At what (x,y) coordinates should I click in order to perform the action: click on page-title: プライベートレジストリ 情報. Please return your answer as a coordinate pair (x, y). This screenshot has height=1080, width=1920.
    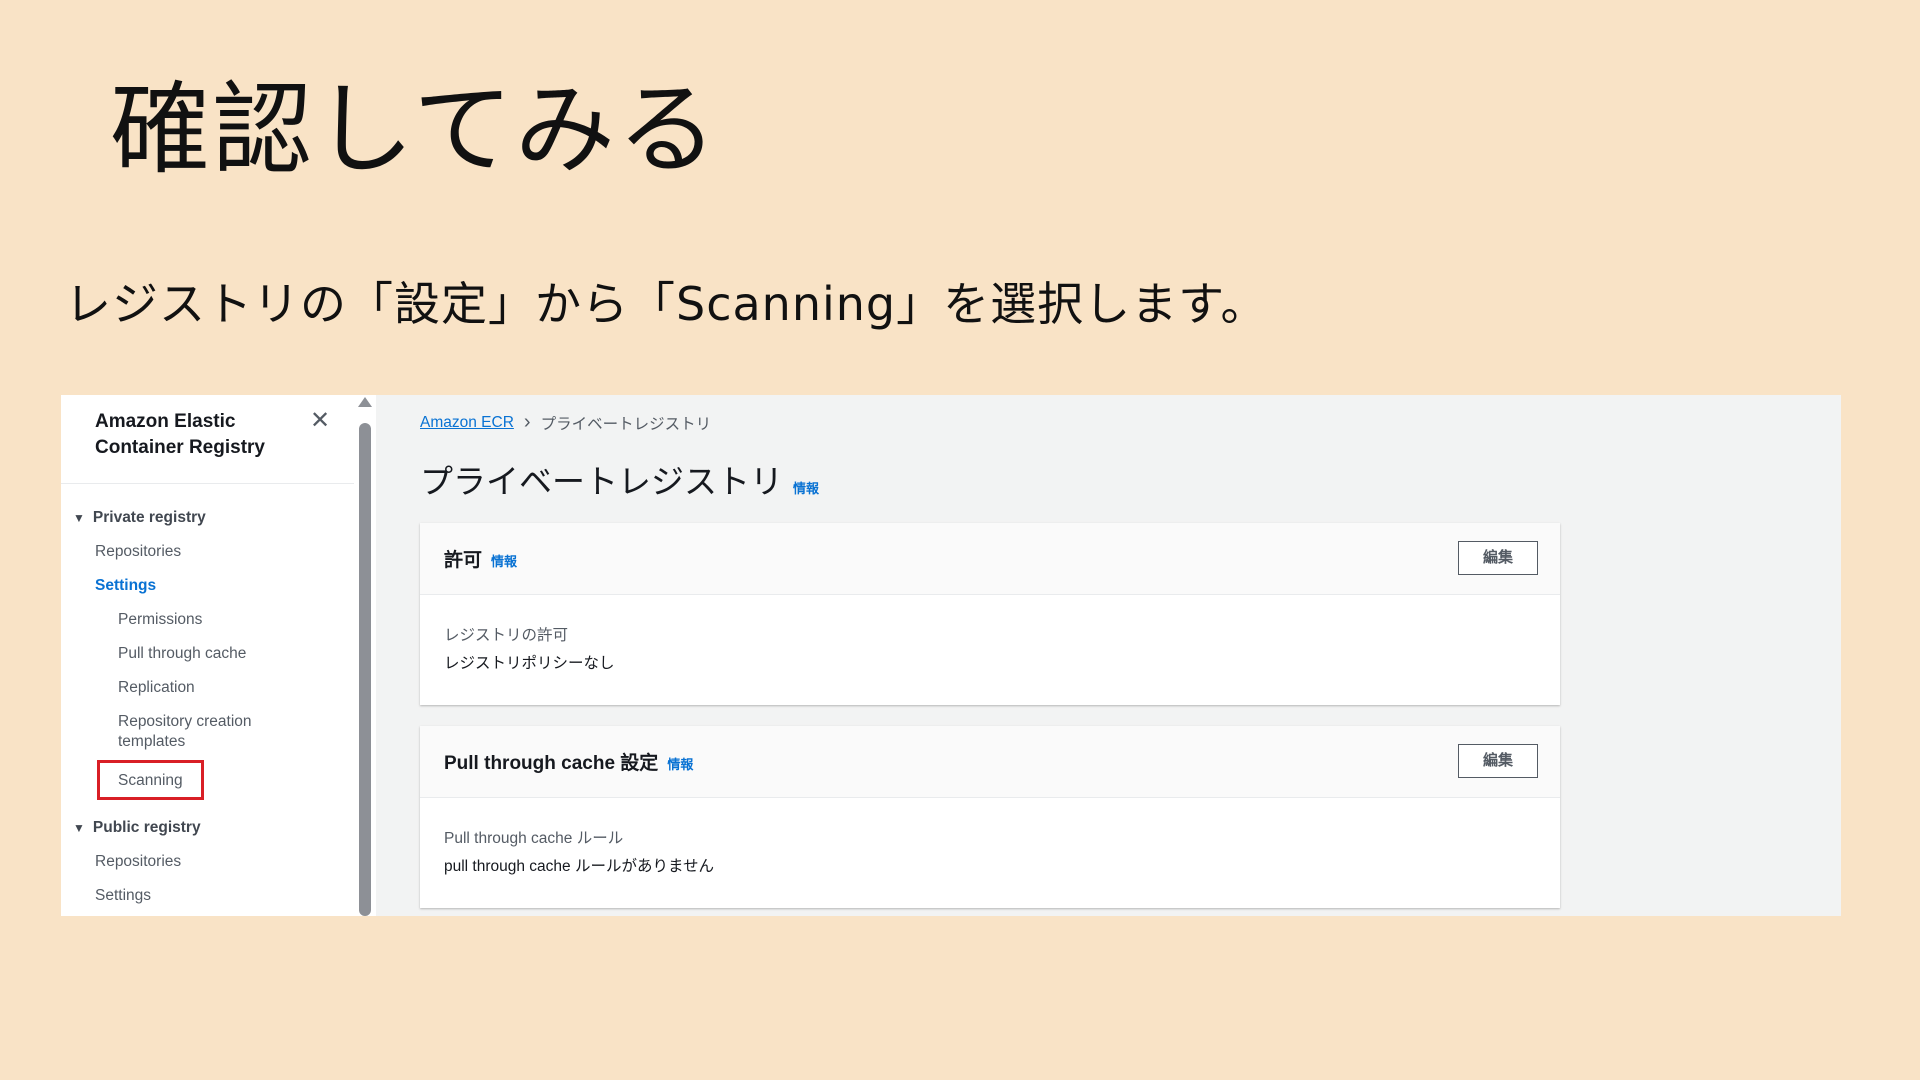
    Looking at the image, I should click on (619, 479).